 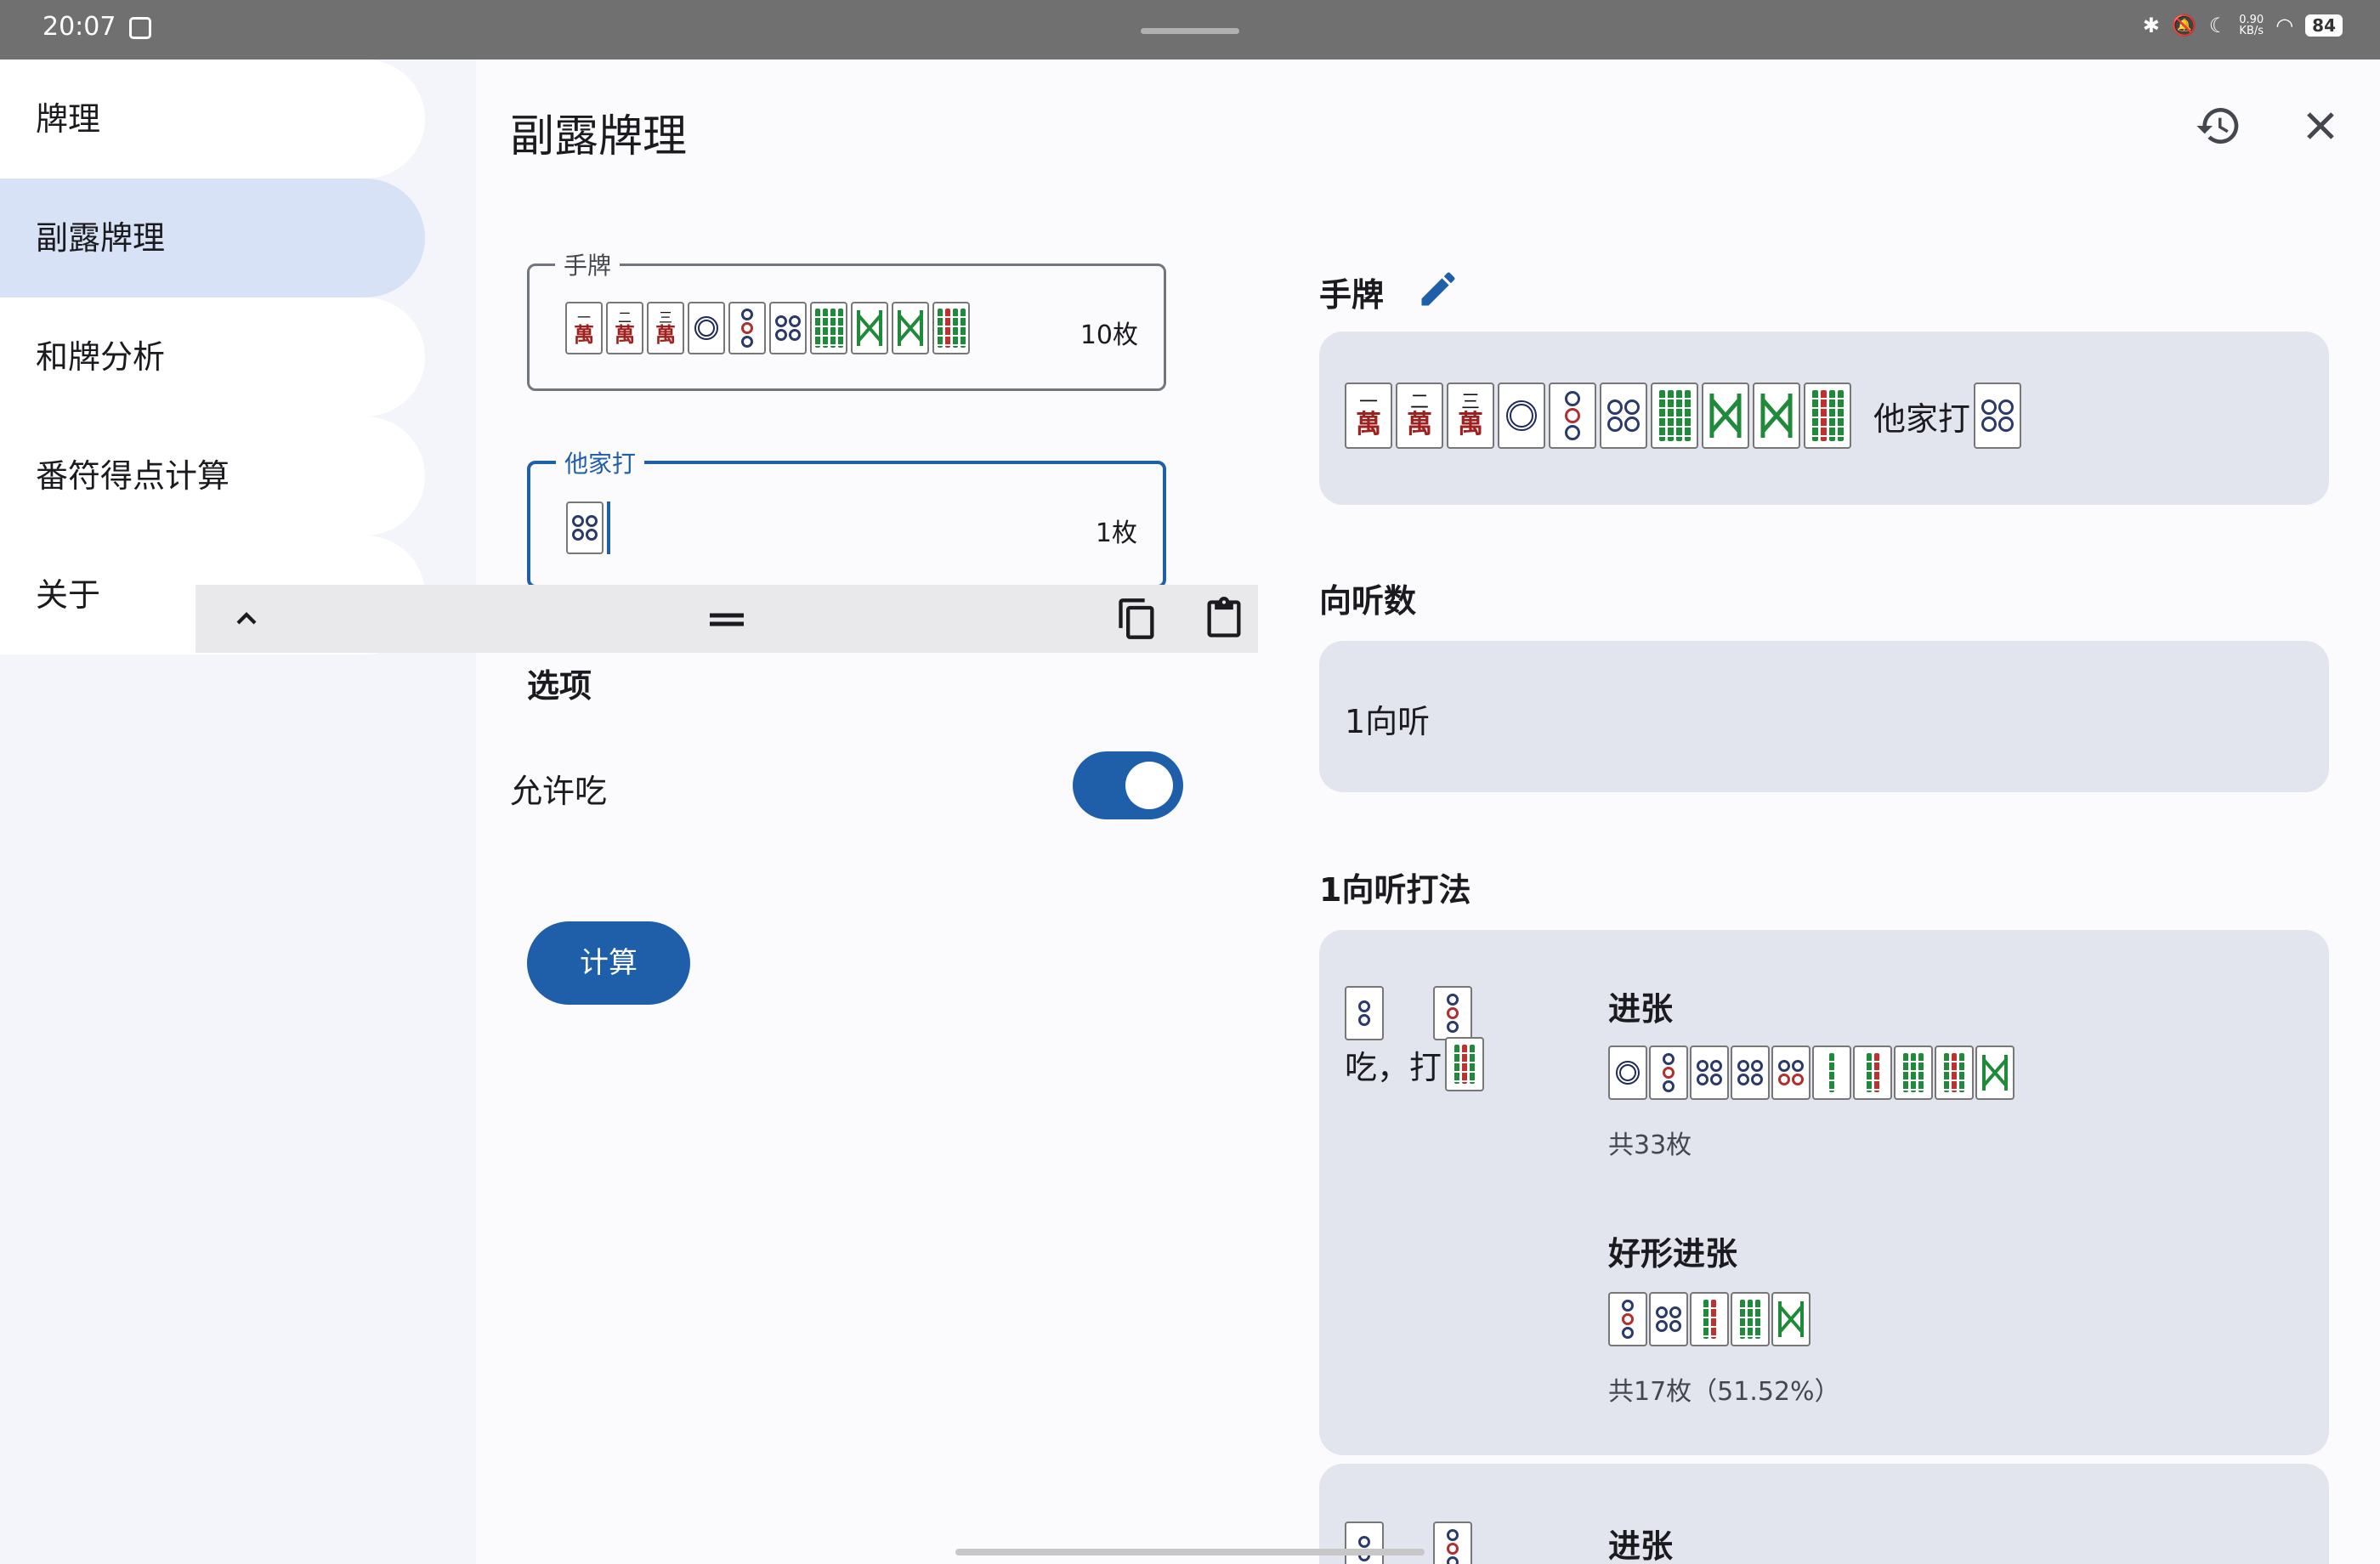 What do you see at coordinates (1224, 619) in the screenshot?
I see `paste-icon` at bounding box center [1224, 619].